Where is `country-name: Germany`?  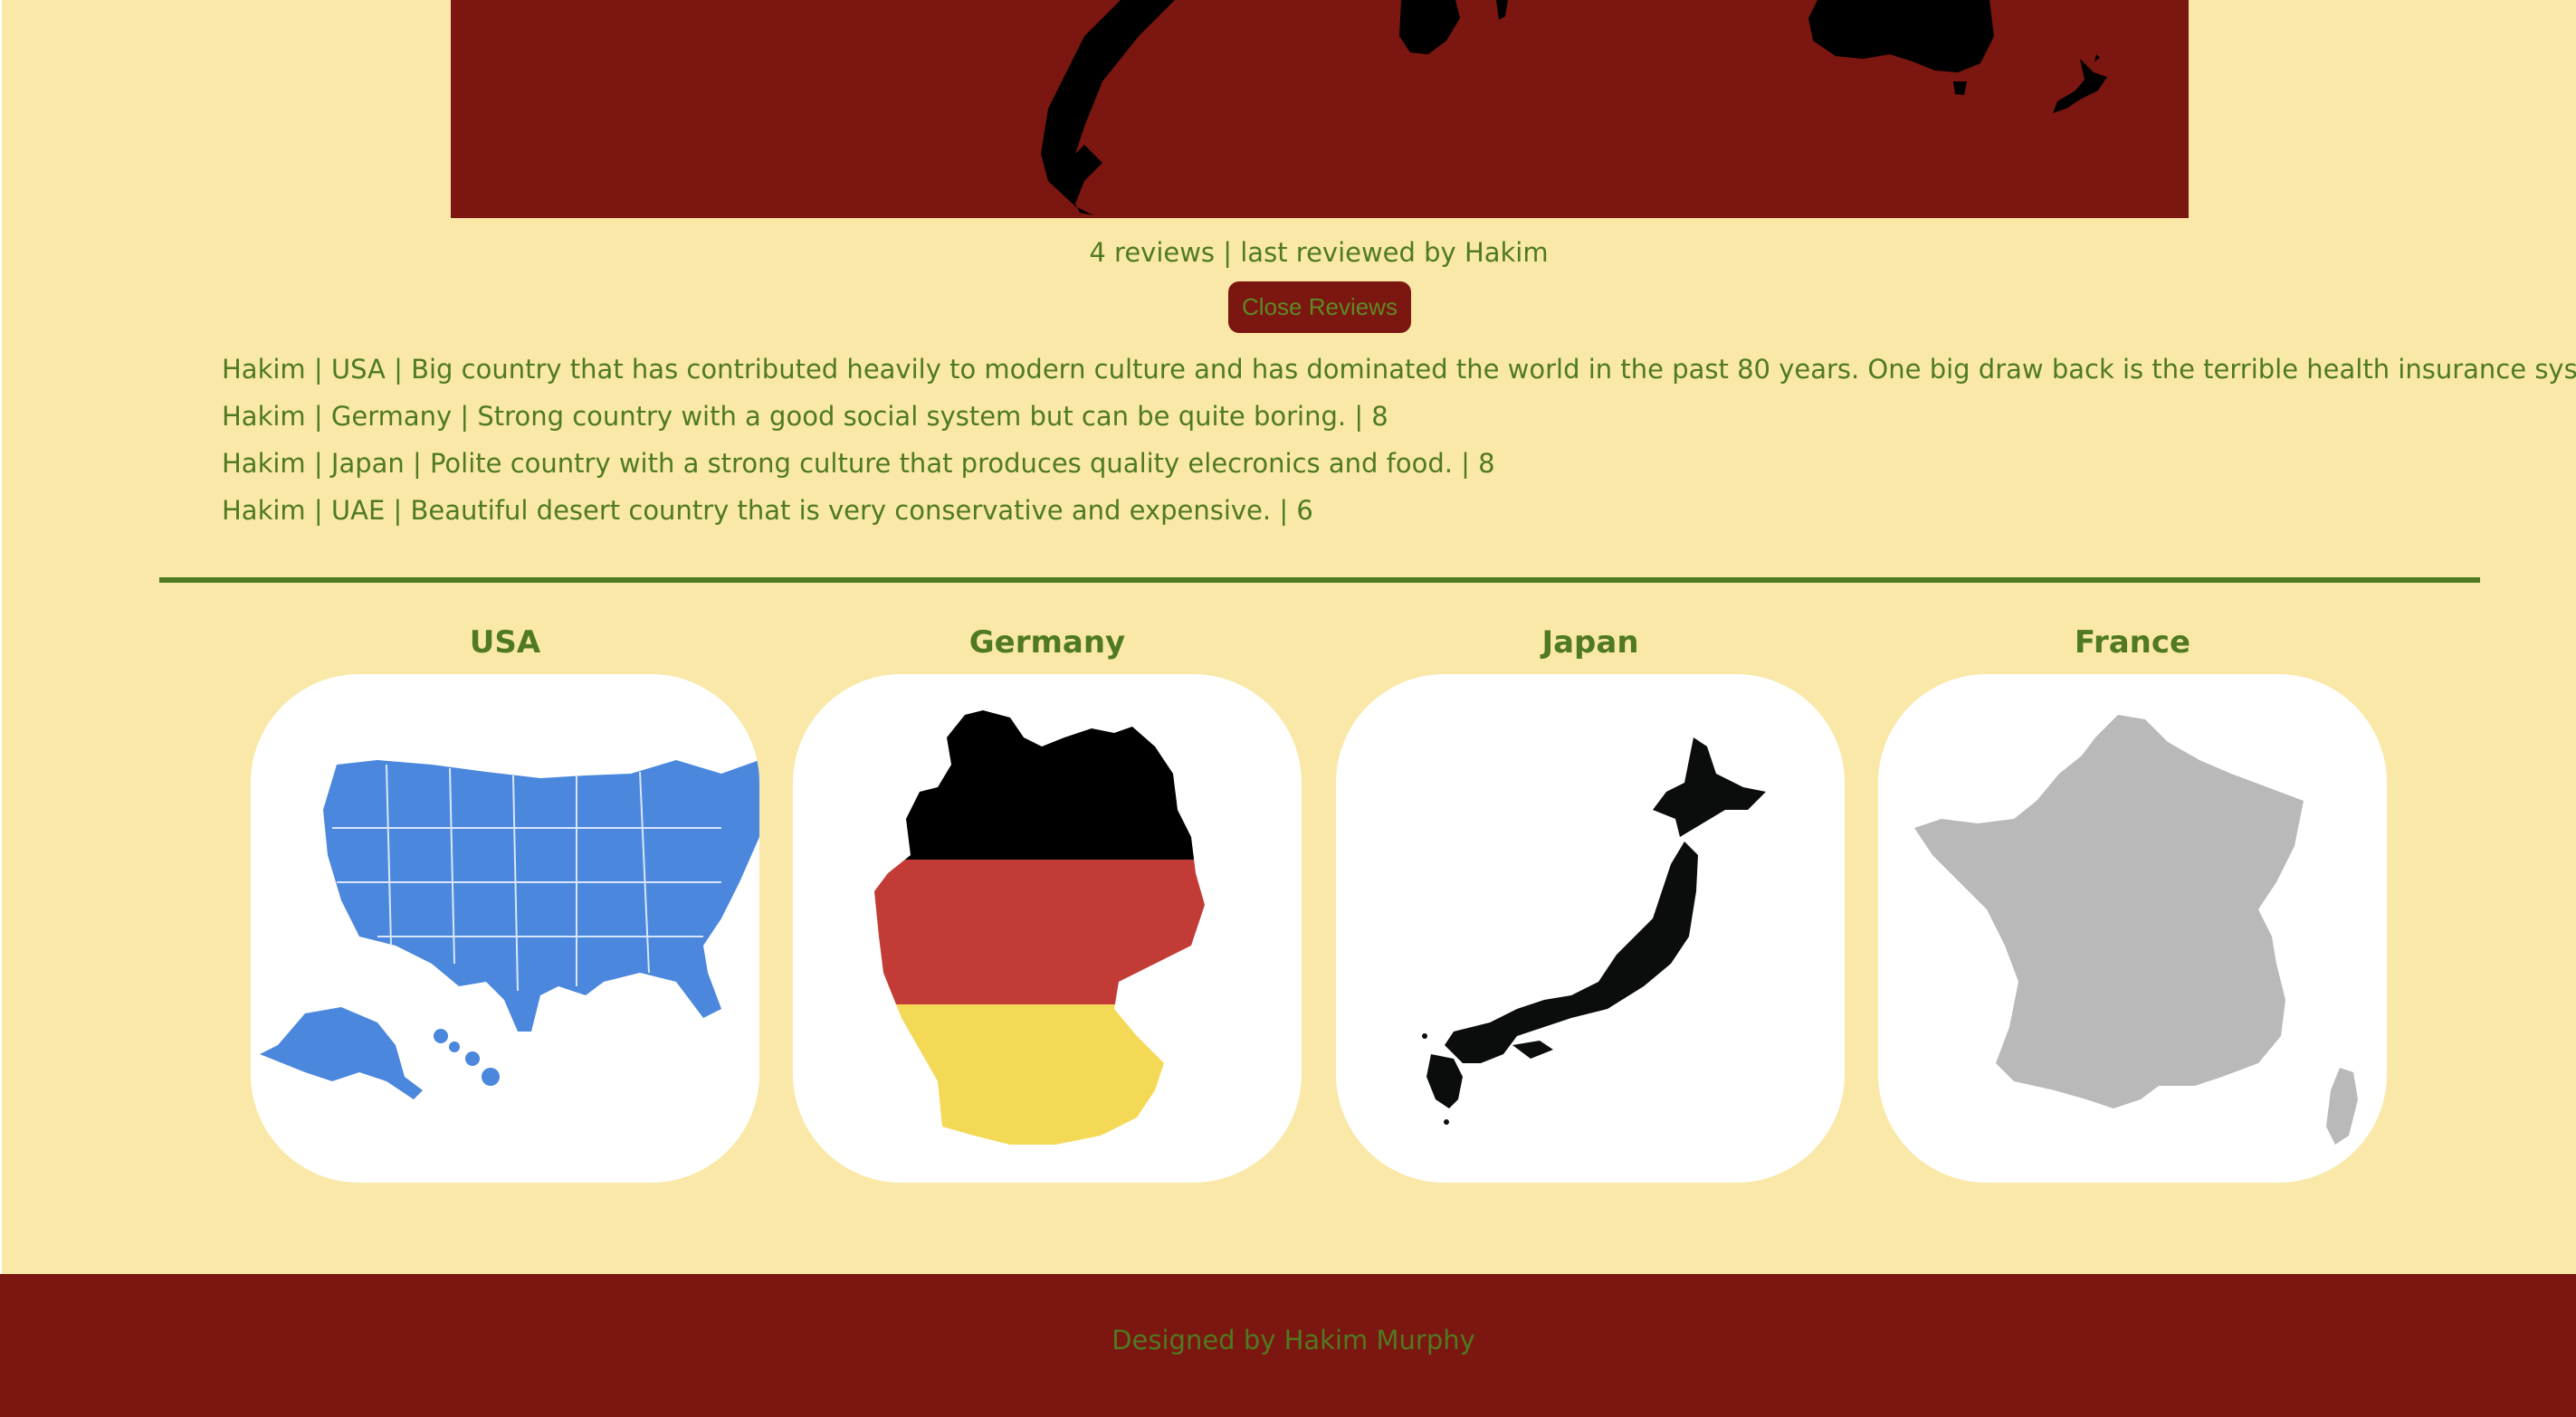 country-name: Germany is located at coordinates (1047, 642).